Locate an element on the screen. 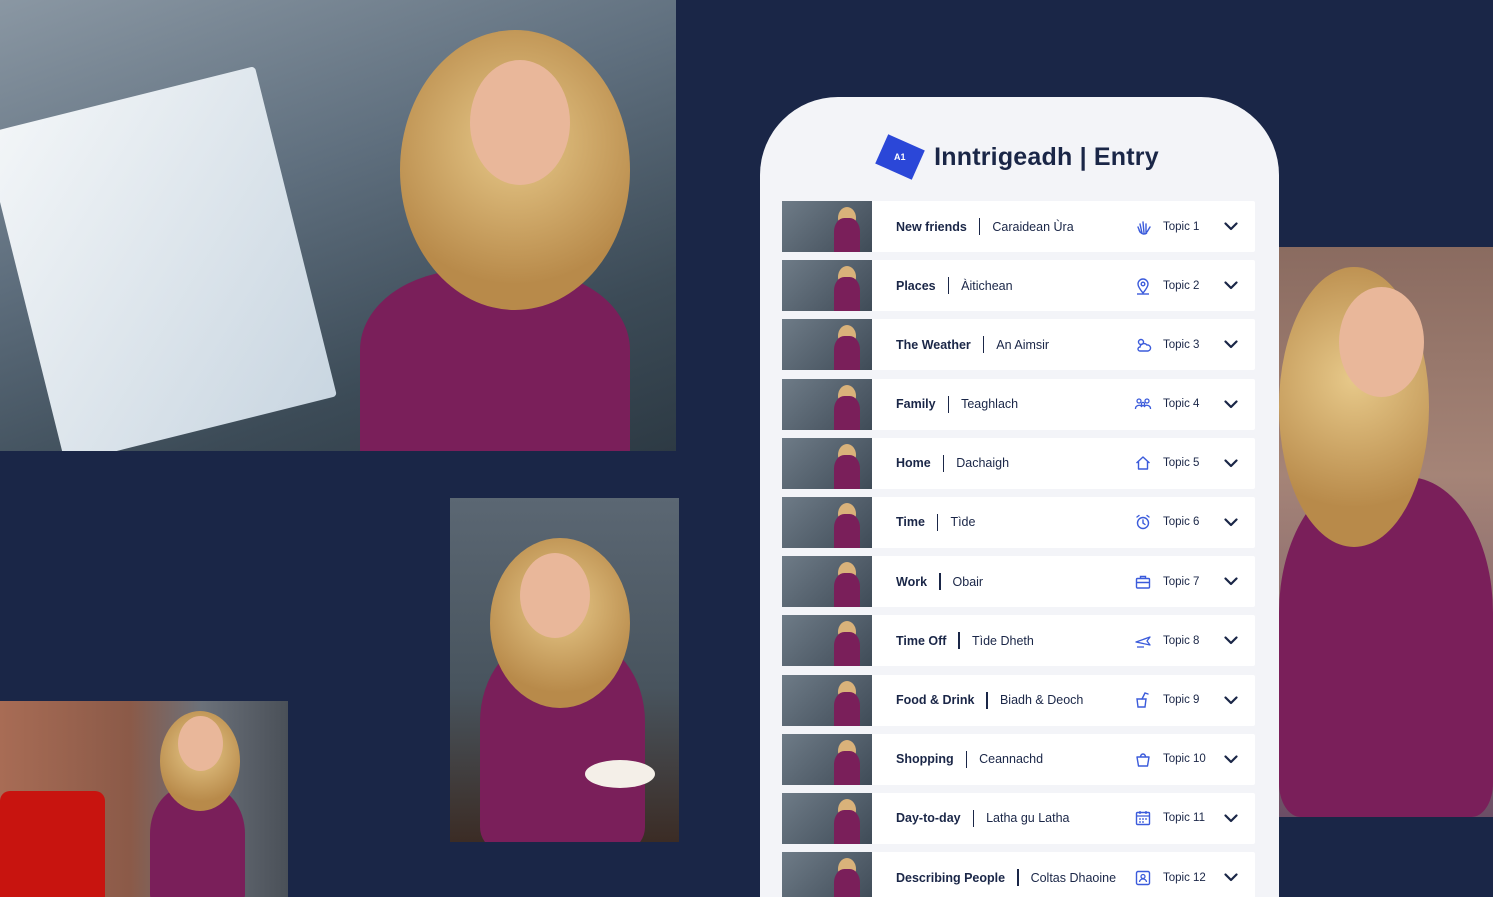 Image resolution: width=1493 pixels, height=897 pixels. plane-icon is located at coordinates (1143, 641).